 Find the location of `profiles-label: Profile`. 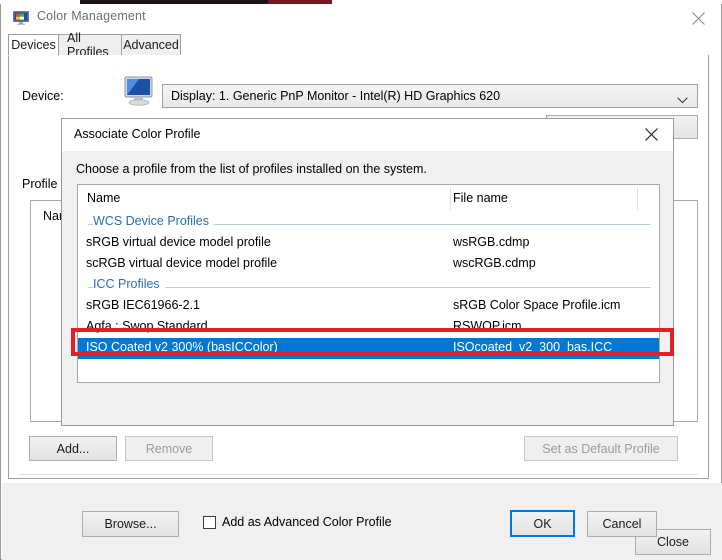

profiles-label: Profile is located at coordinates (40, 184).